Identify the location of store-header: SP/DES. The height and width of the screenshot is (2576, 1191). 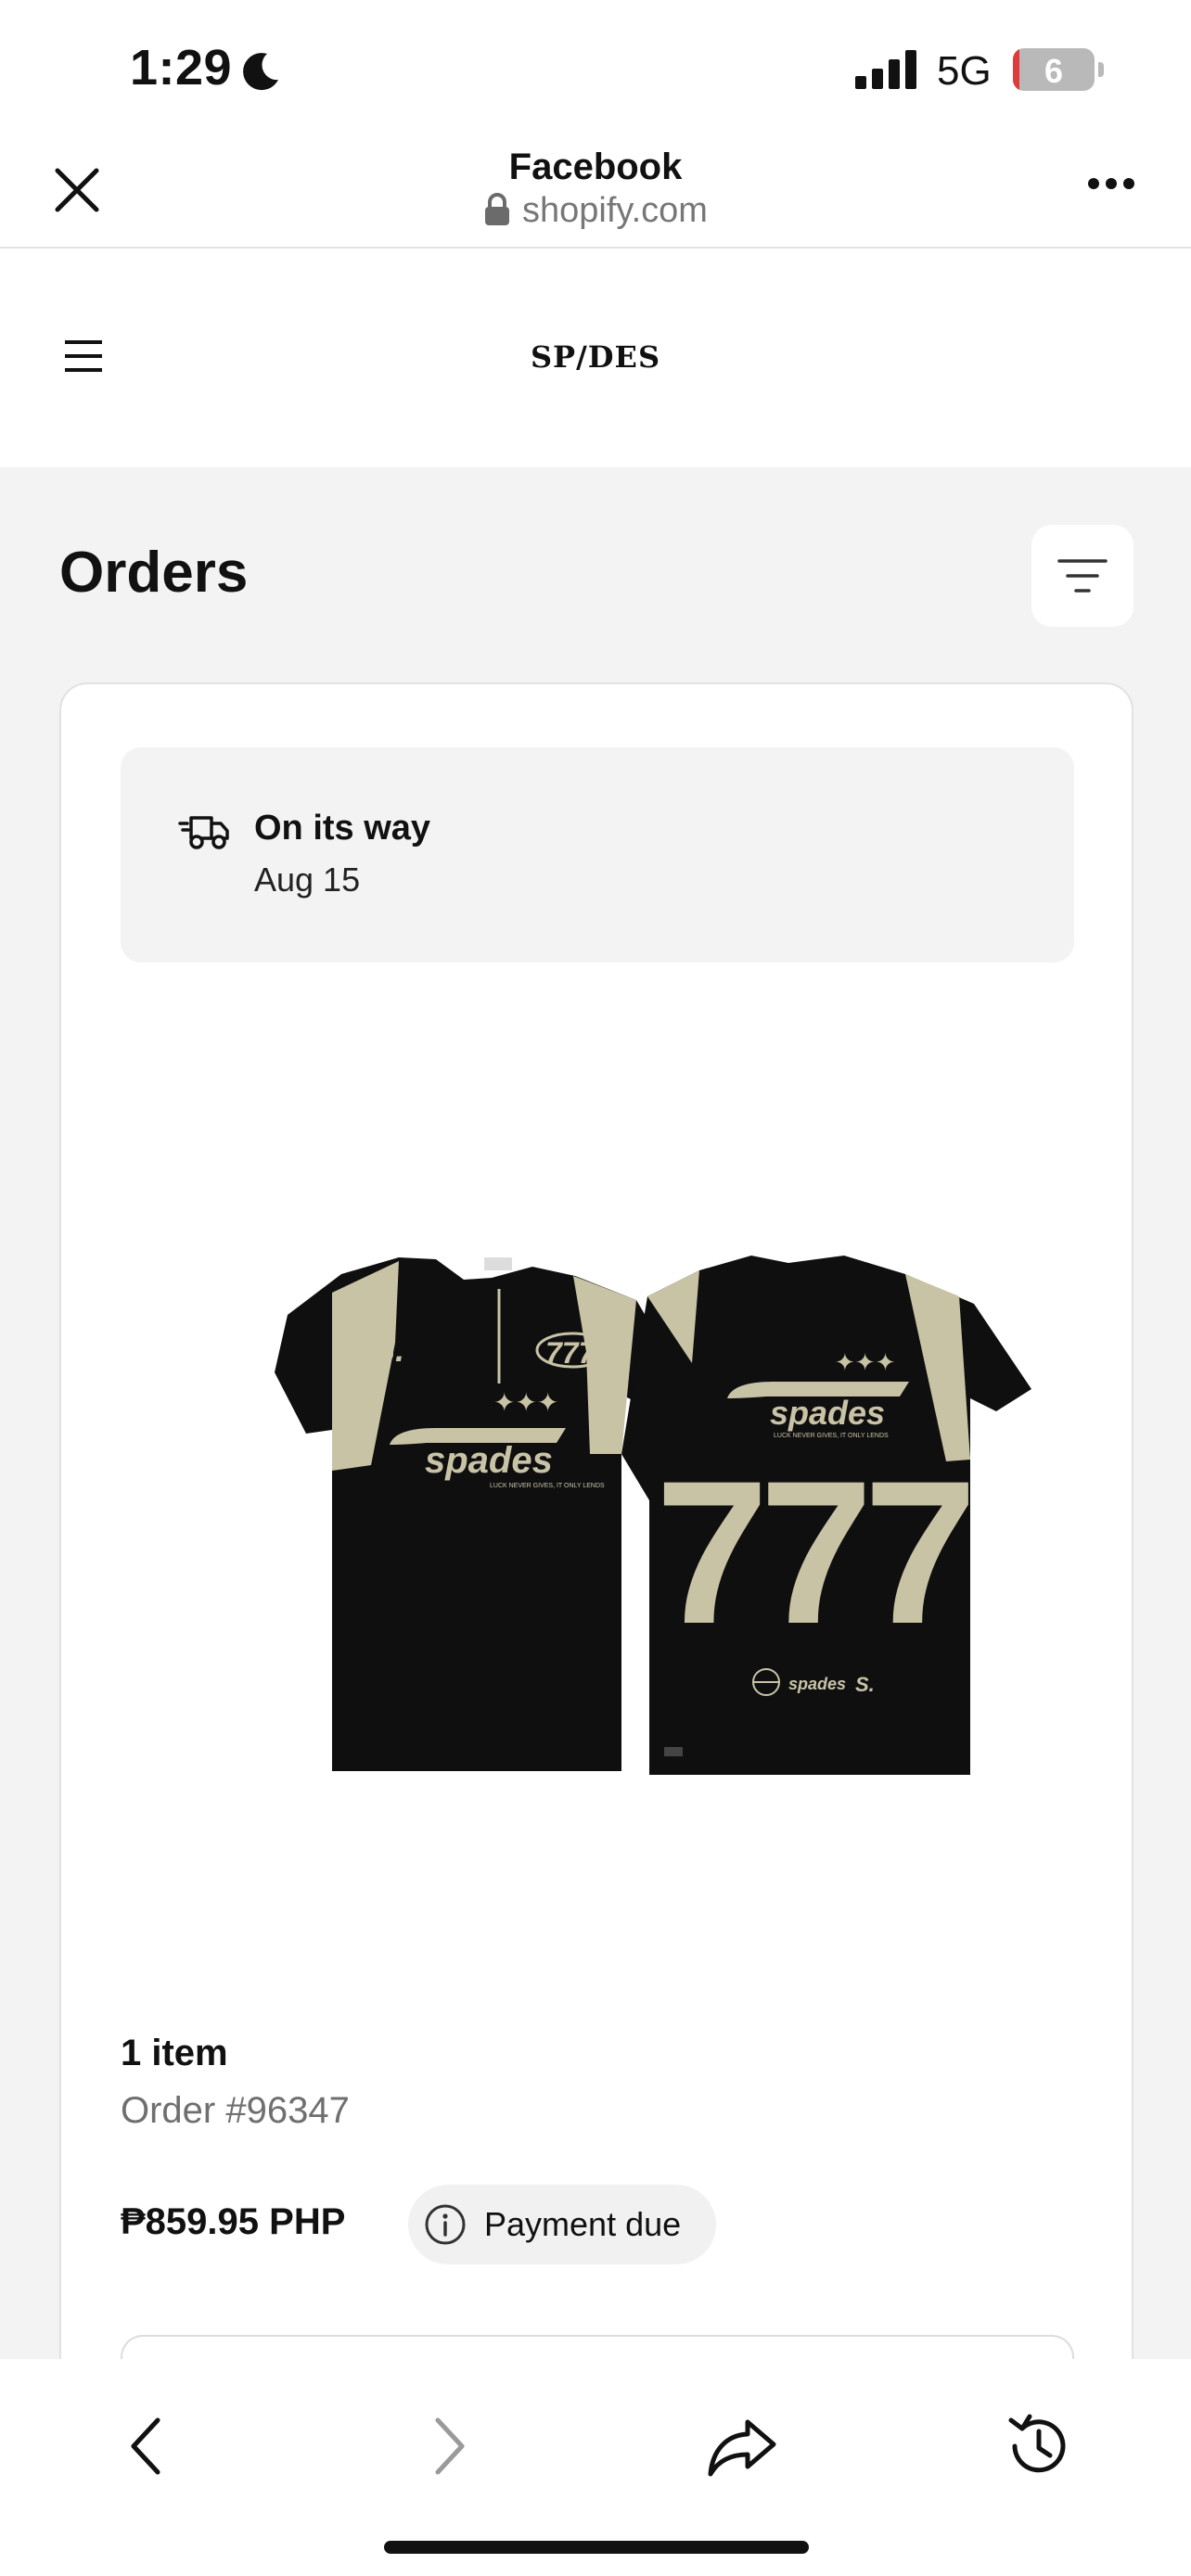
(595, 358).